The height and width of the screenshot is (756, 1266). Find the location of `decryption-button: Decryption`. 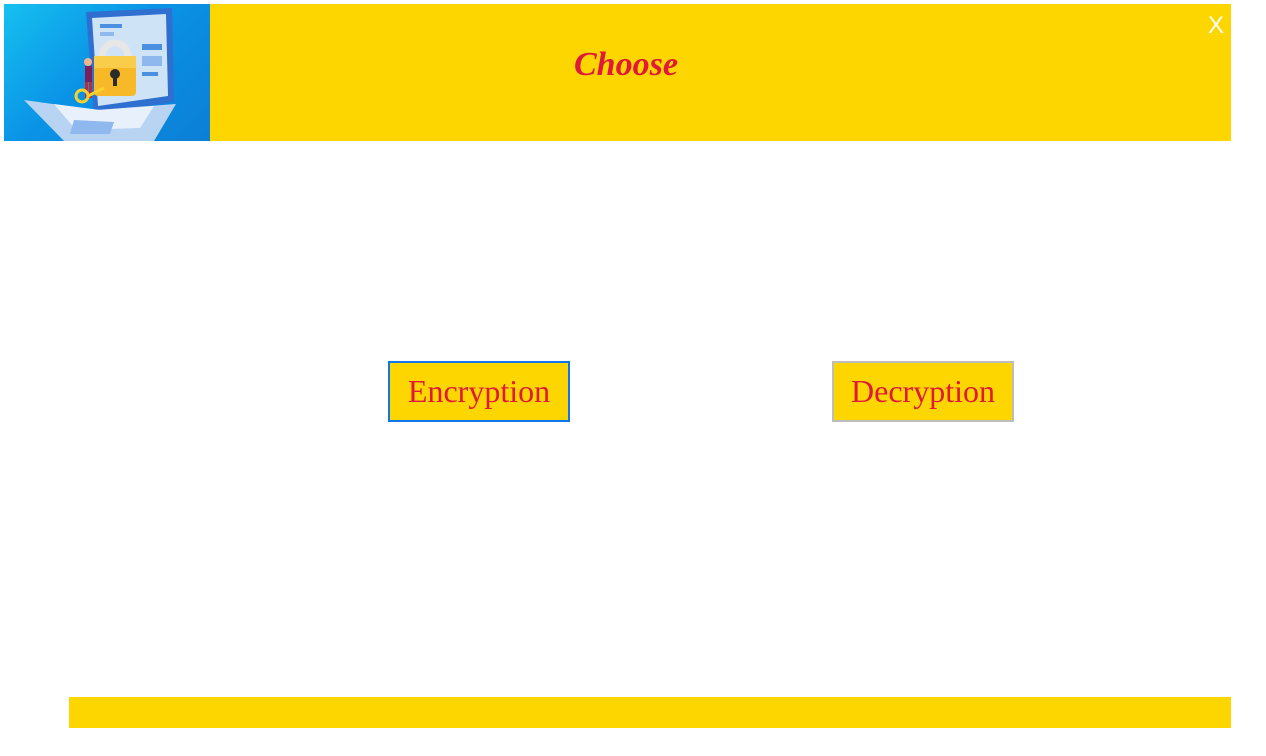

decryption-button: Decryption is located at coordinates (923, 391).